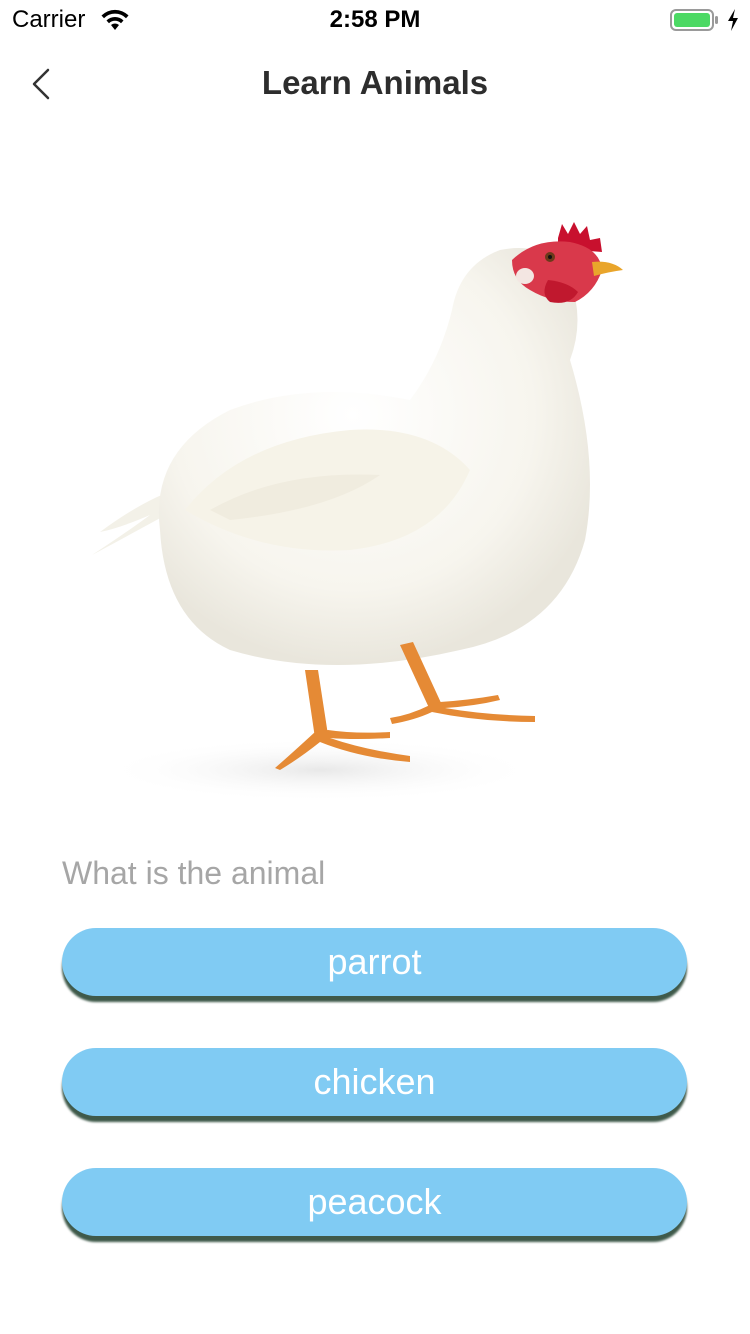 Image resolution: width=750 pixels, height=1334 pixels. I want to click on navigation-bar: Learn Animals, so click(375, 84).